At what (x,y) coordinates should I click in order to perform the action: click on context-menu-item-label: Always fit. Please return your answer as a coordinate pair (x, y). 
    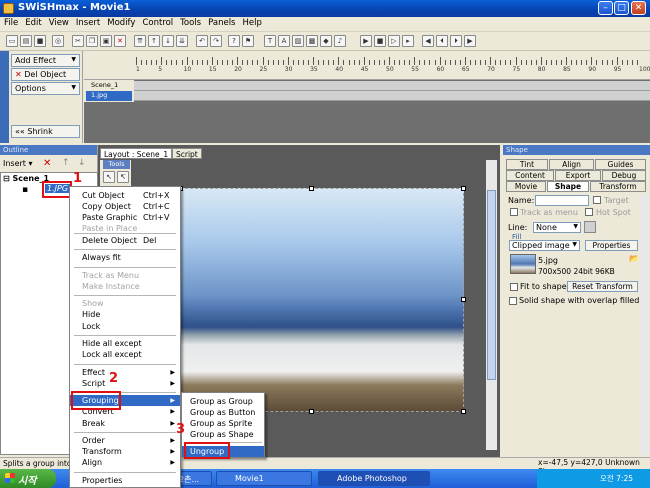
    Looking at the image, I should click on (101, 257).